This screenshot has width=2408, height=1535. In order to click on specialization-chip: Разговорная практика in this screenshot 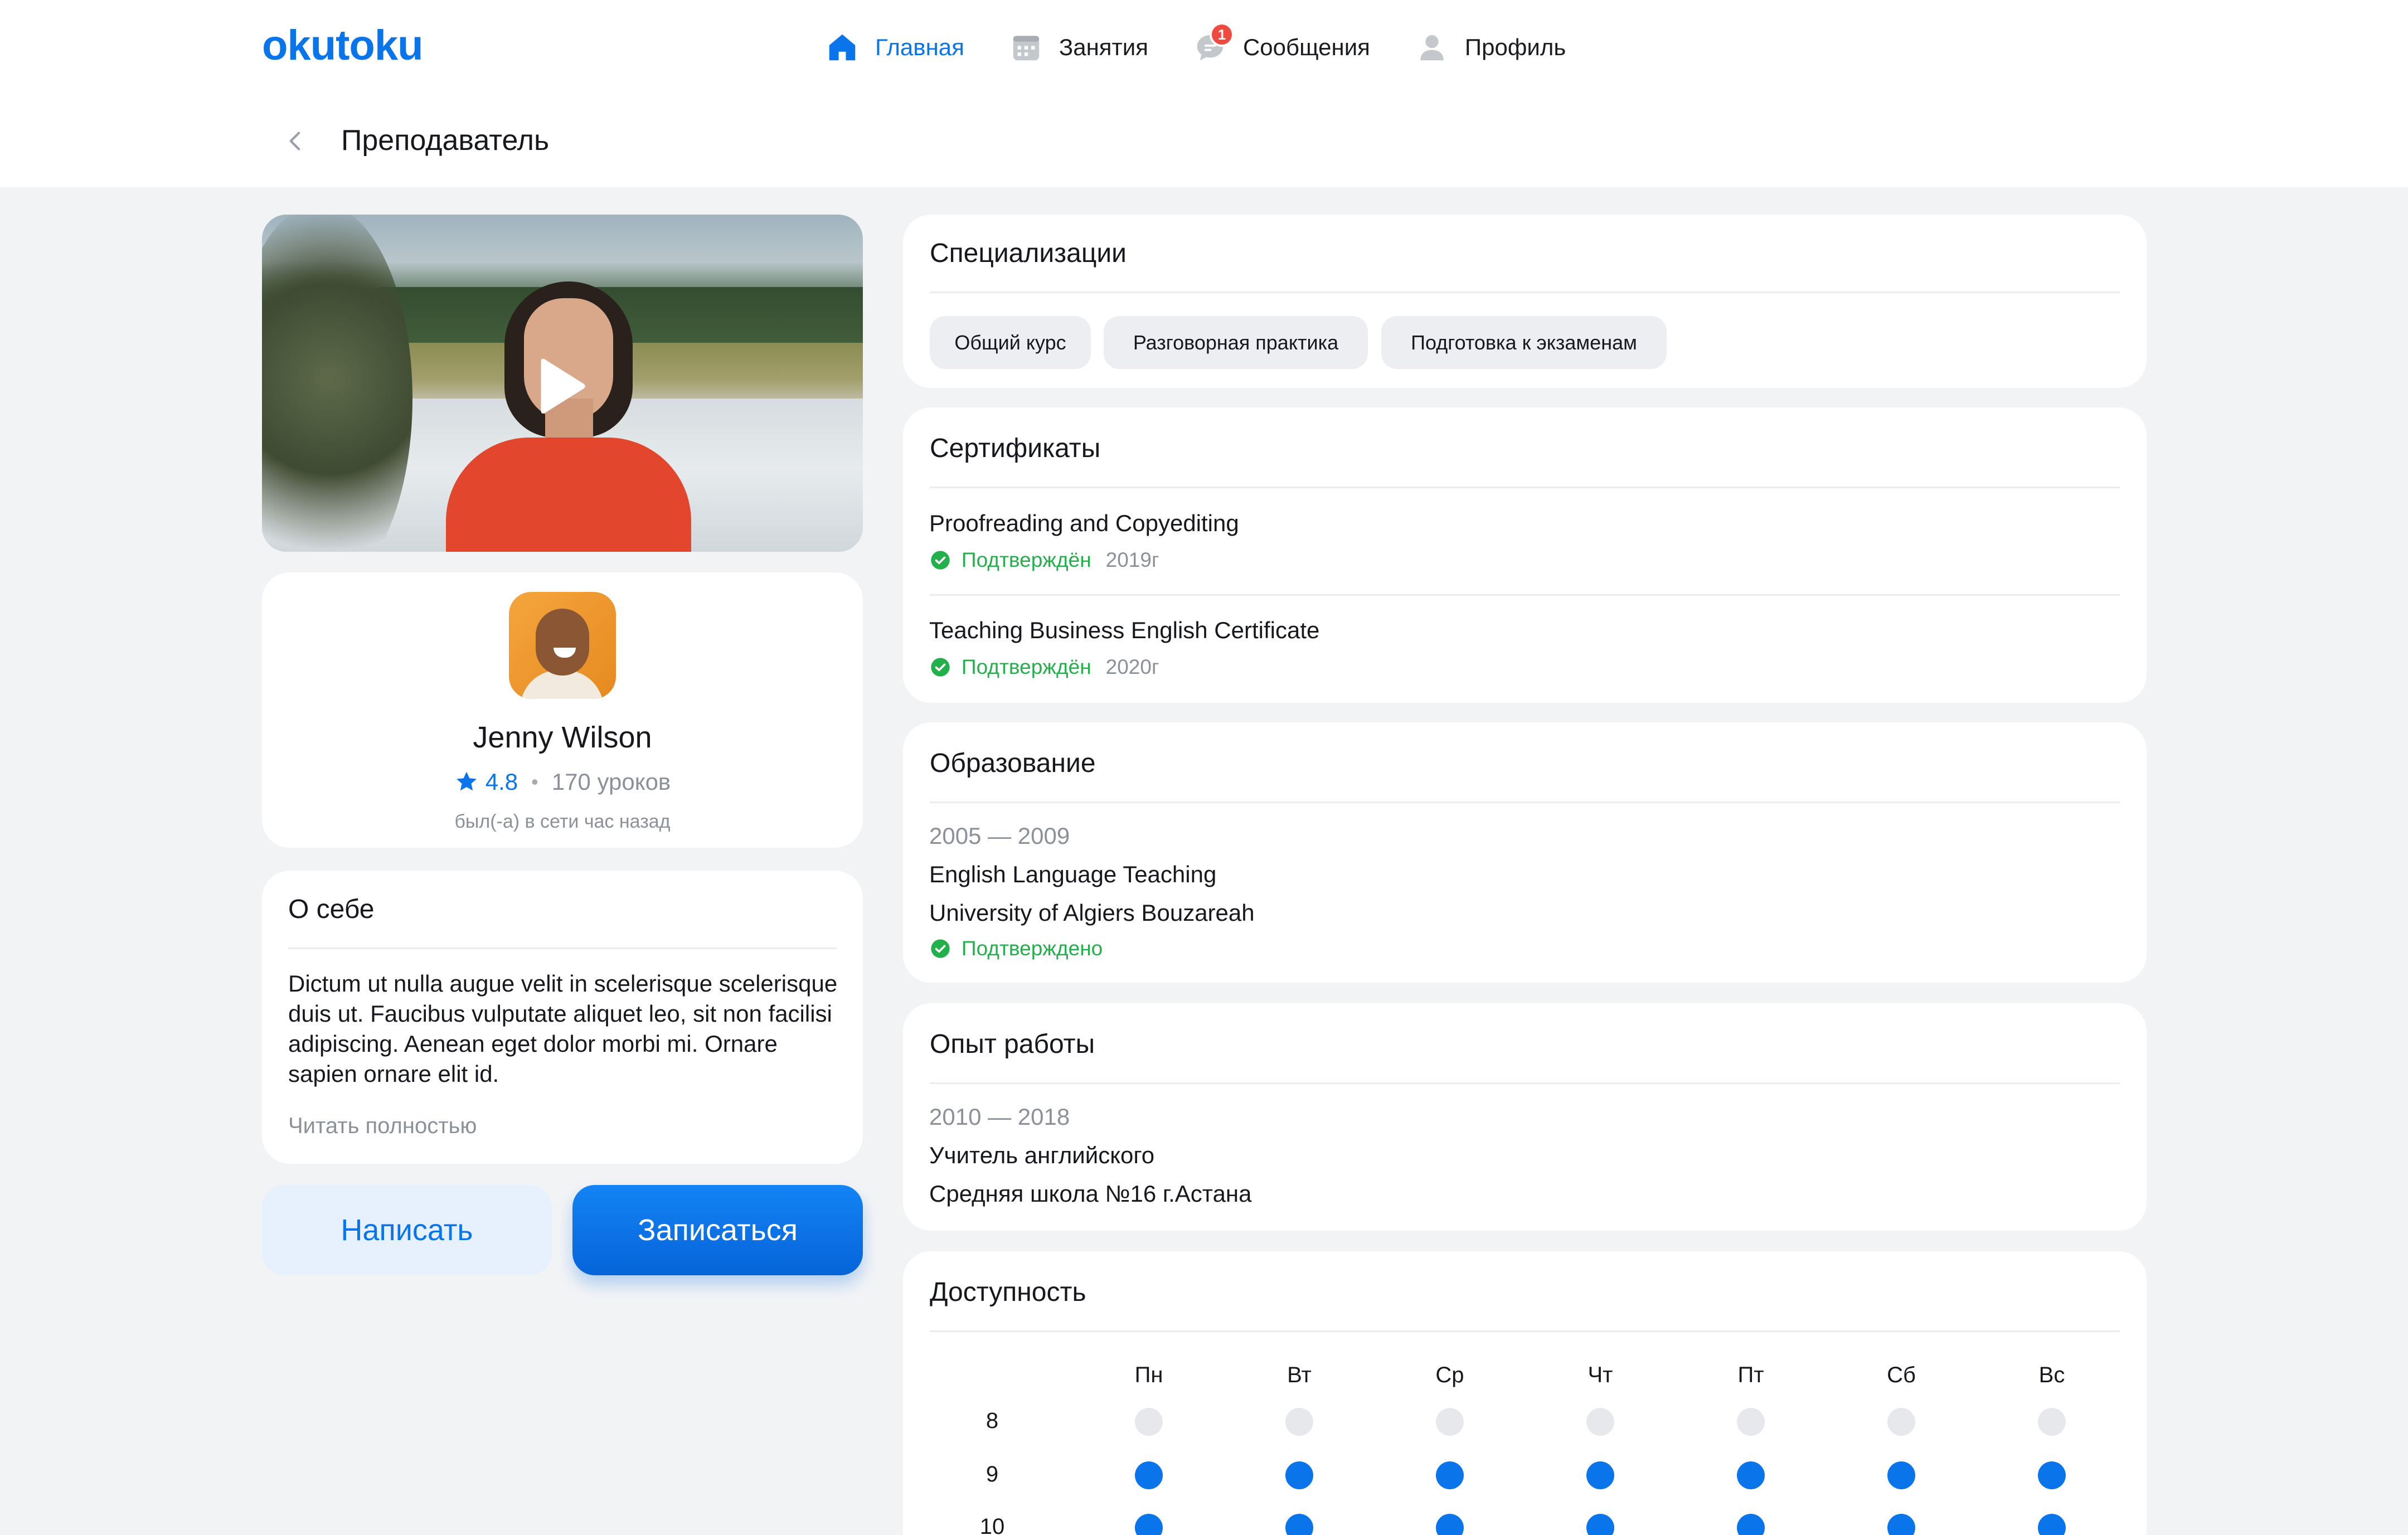, I will do `click(1236, 342)`.